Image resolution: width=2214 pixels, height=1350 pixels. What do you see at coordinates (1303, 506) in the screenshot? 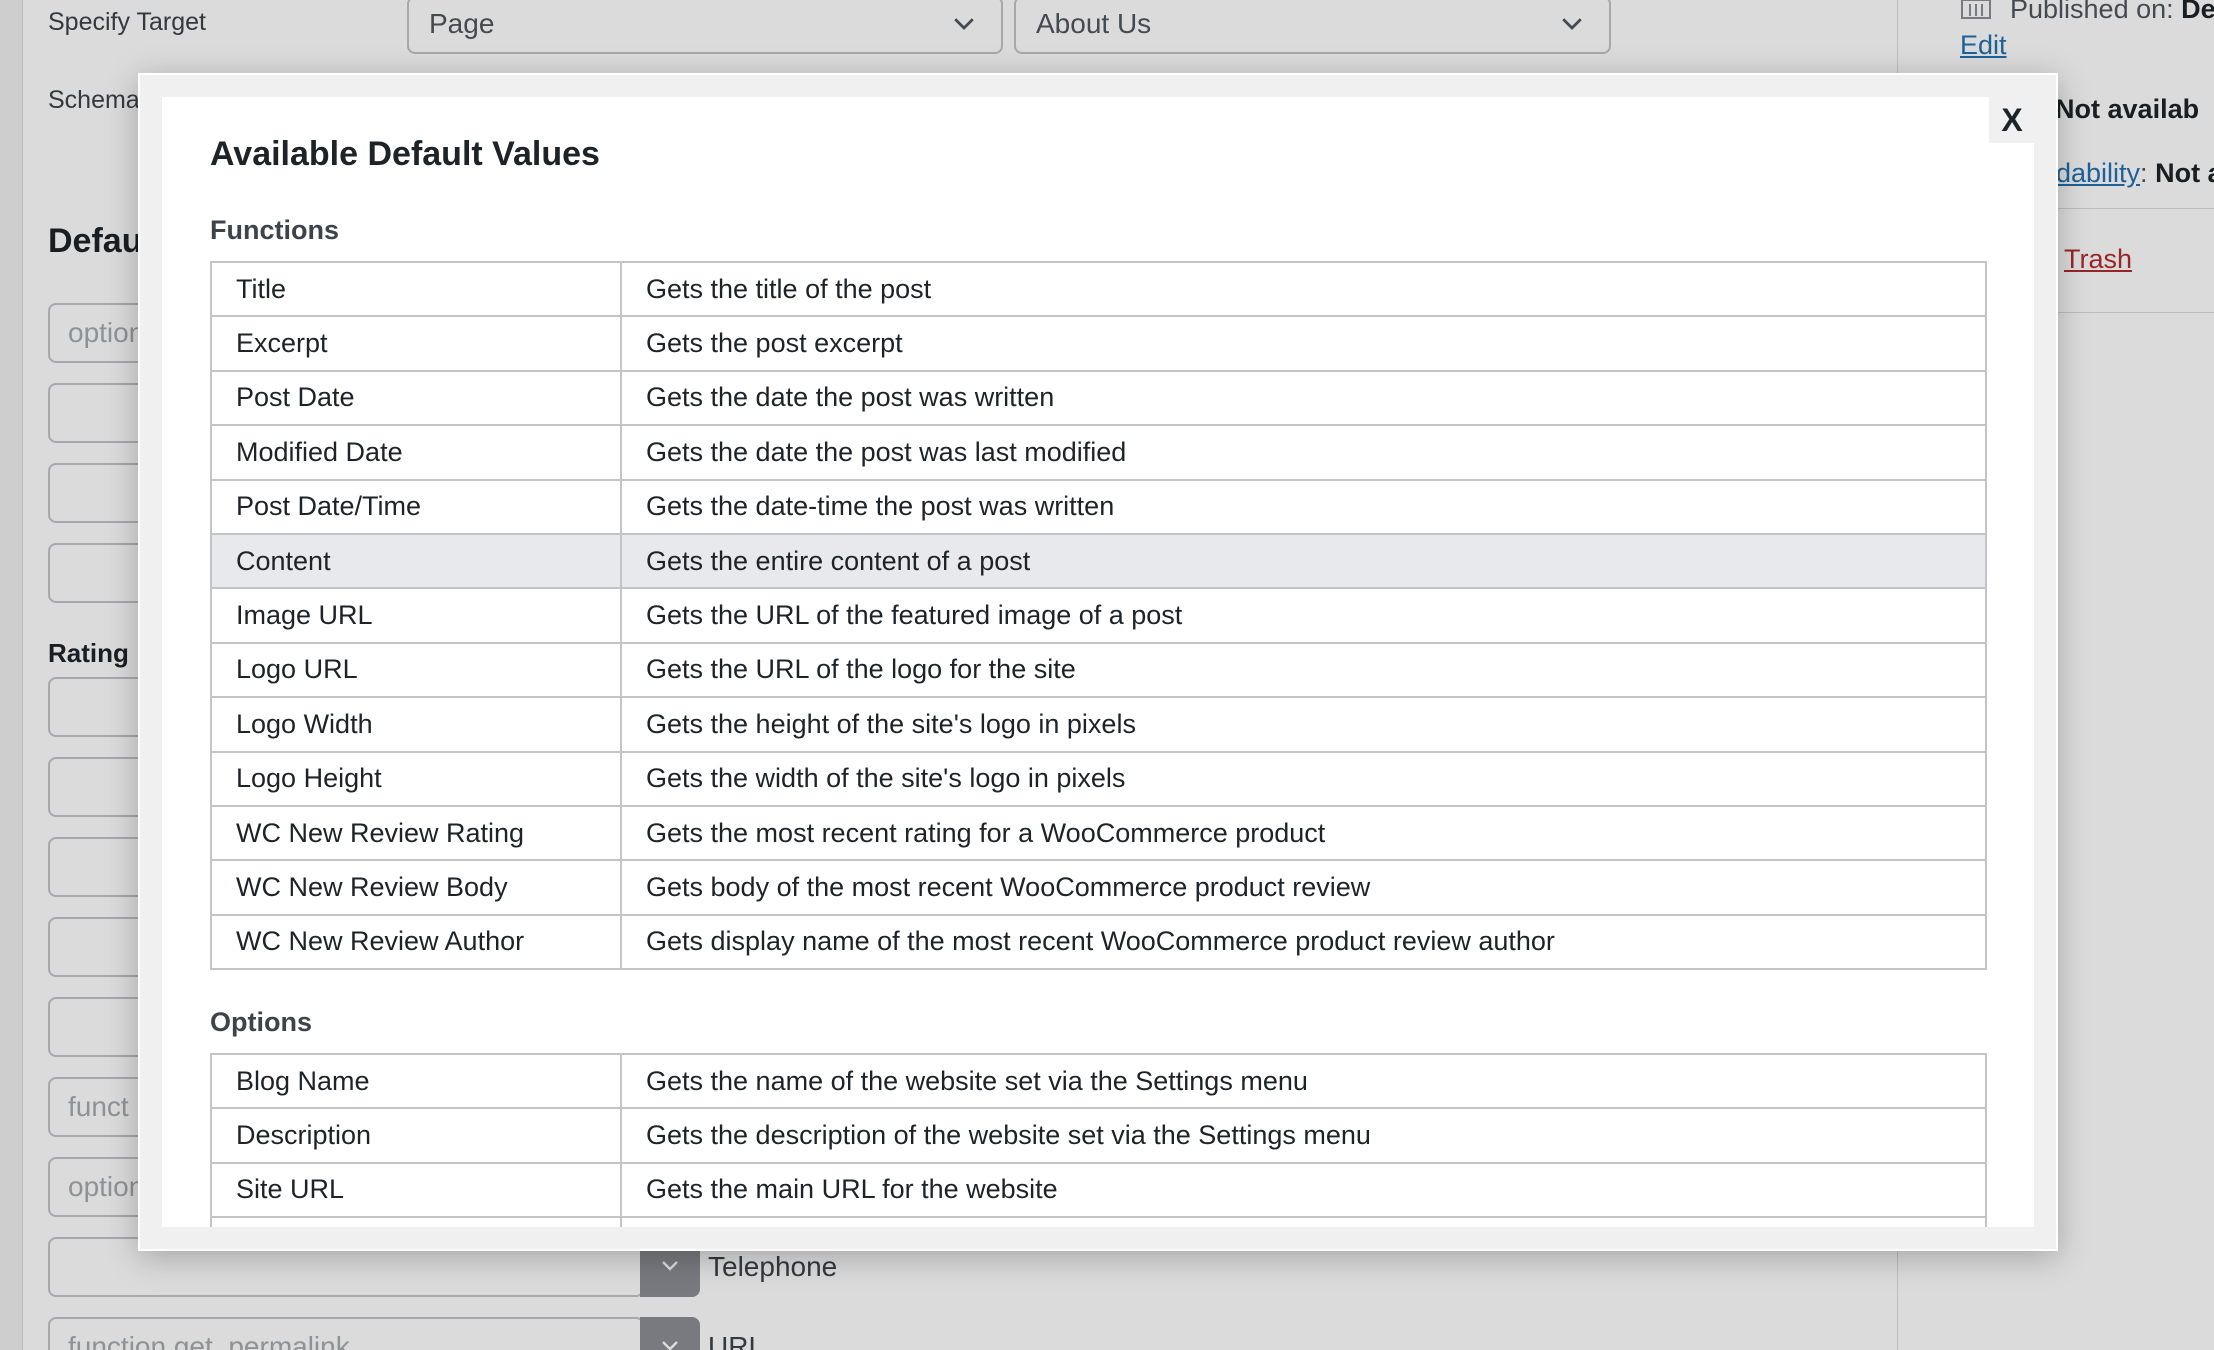
I see `value-description-cell: Gets the date-time the post was written` at bounding box center [1303, 506].